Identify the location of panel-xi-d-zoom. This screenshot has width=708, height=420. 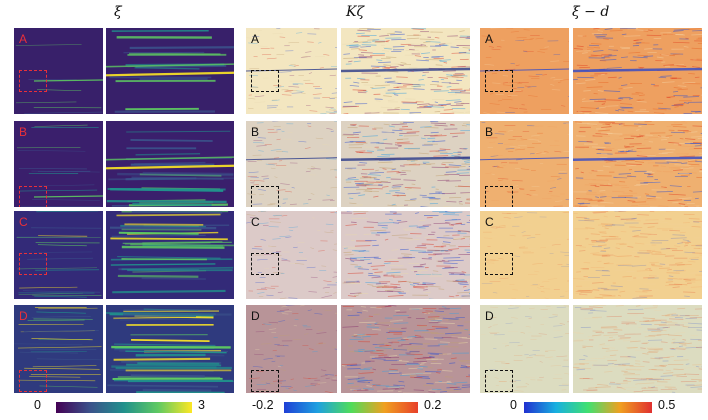
(170, 349).